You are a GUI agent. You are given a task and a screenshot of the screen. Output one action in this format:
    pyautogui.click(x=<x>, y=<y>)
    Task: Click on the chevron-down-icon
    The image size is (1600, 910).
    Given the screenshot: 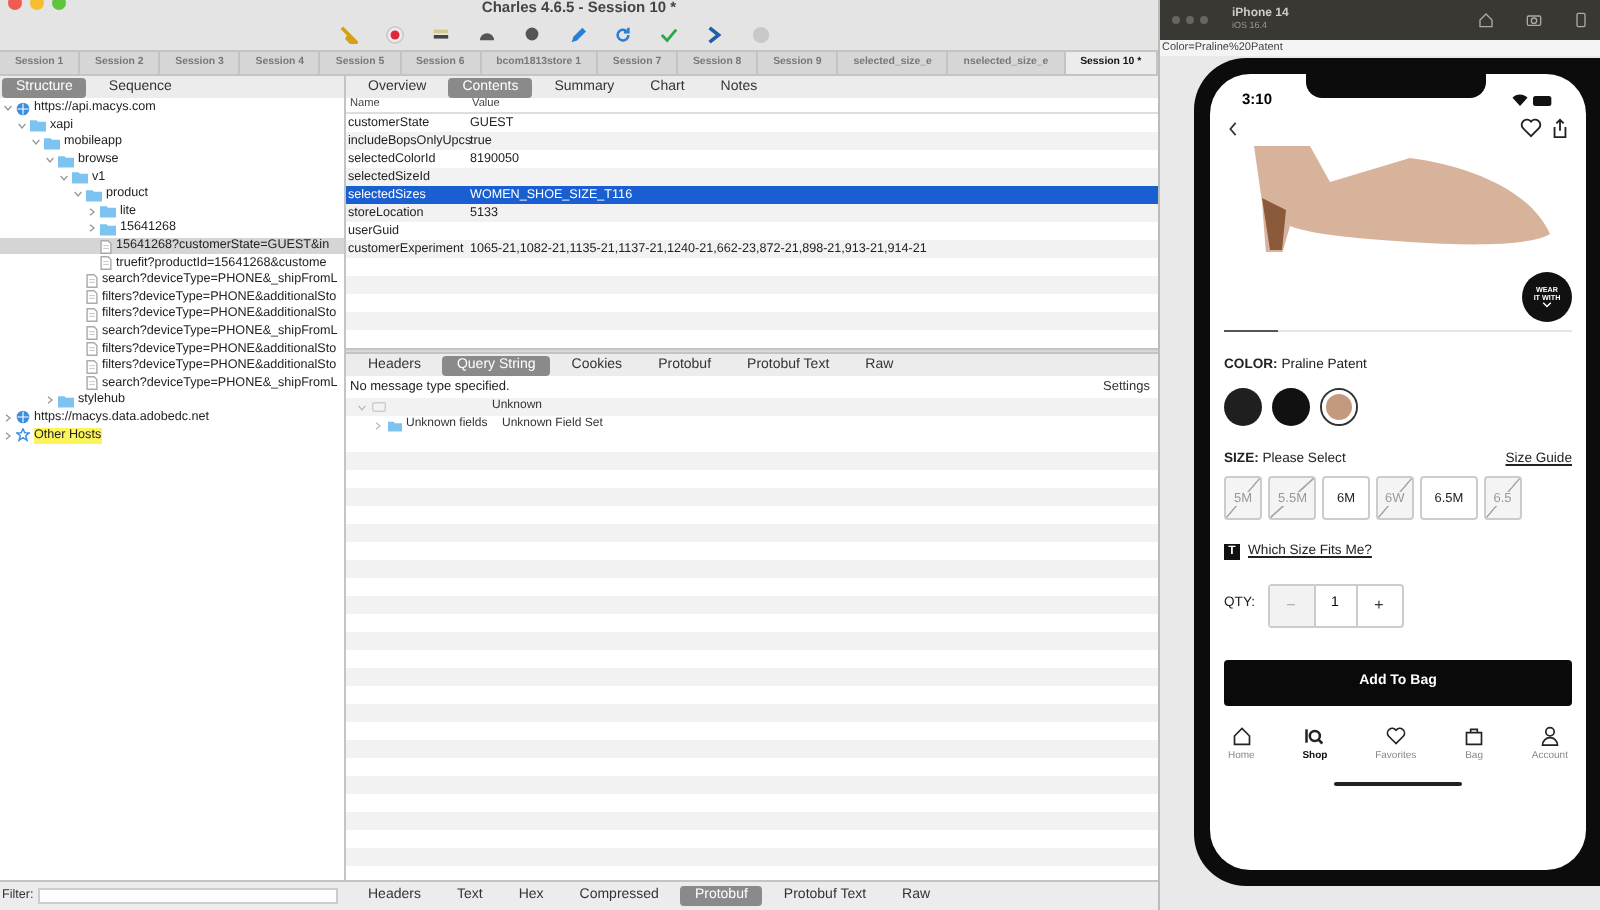 What is the action you would take?
    pyautogui.click(x=1547, y=305)
    